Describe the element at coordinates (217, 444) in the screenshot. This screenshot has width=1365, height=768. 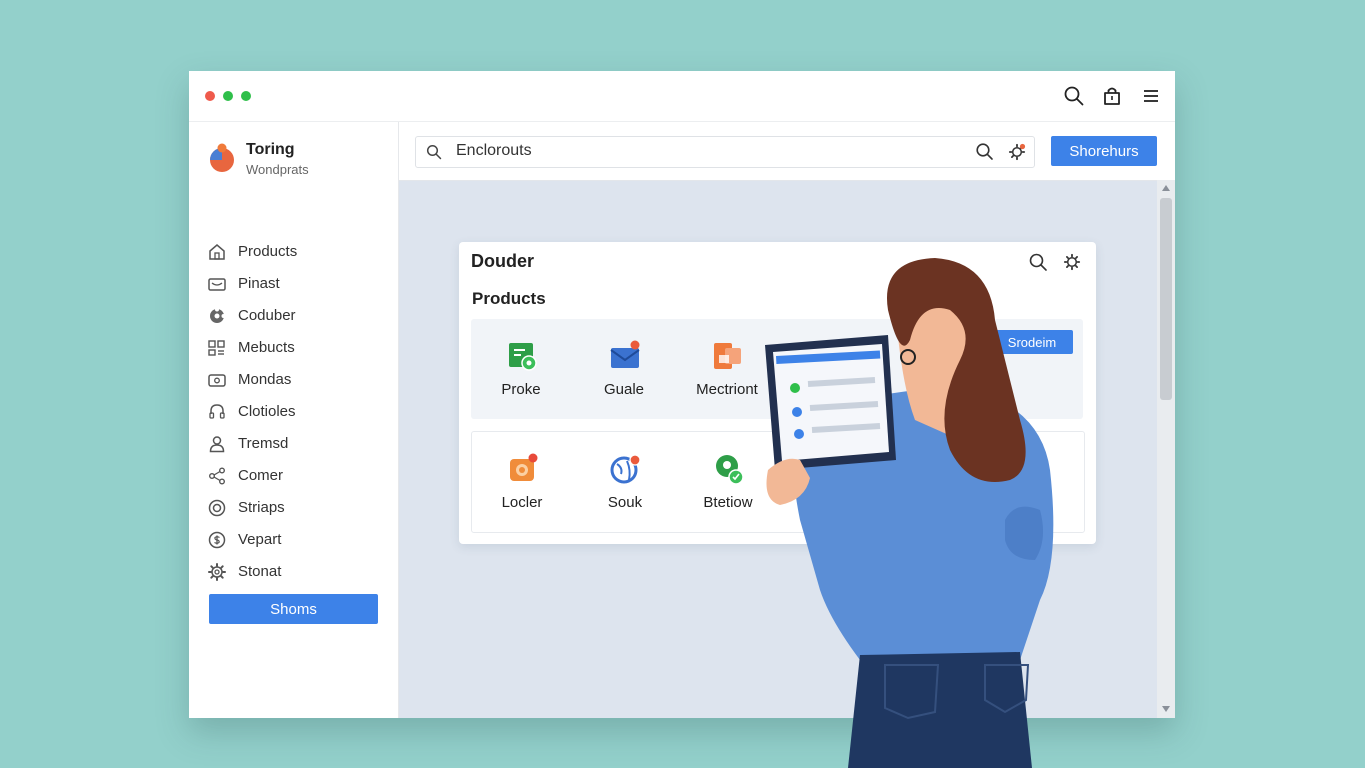
I see `user-icon` at that location.